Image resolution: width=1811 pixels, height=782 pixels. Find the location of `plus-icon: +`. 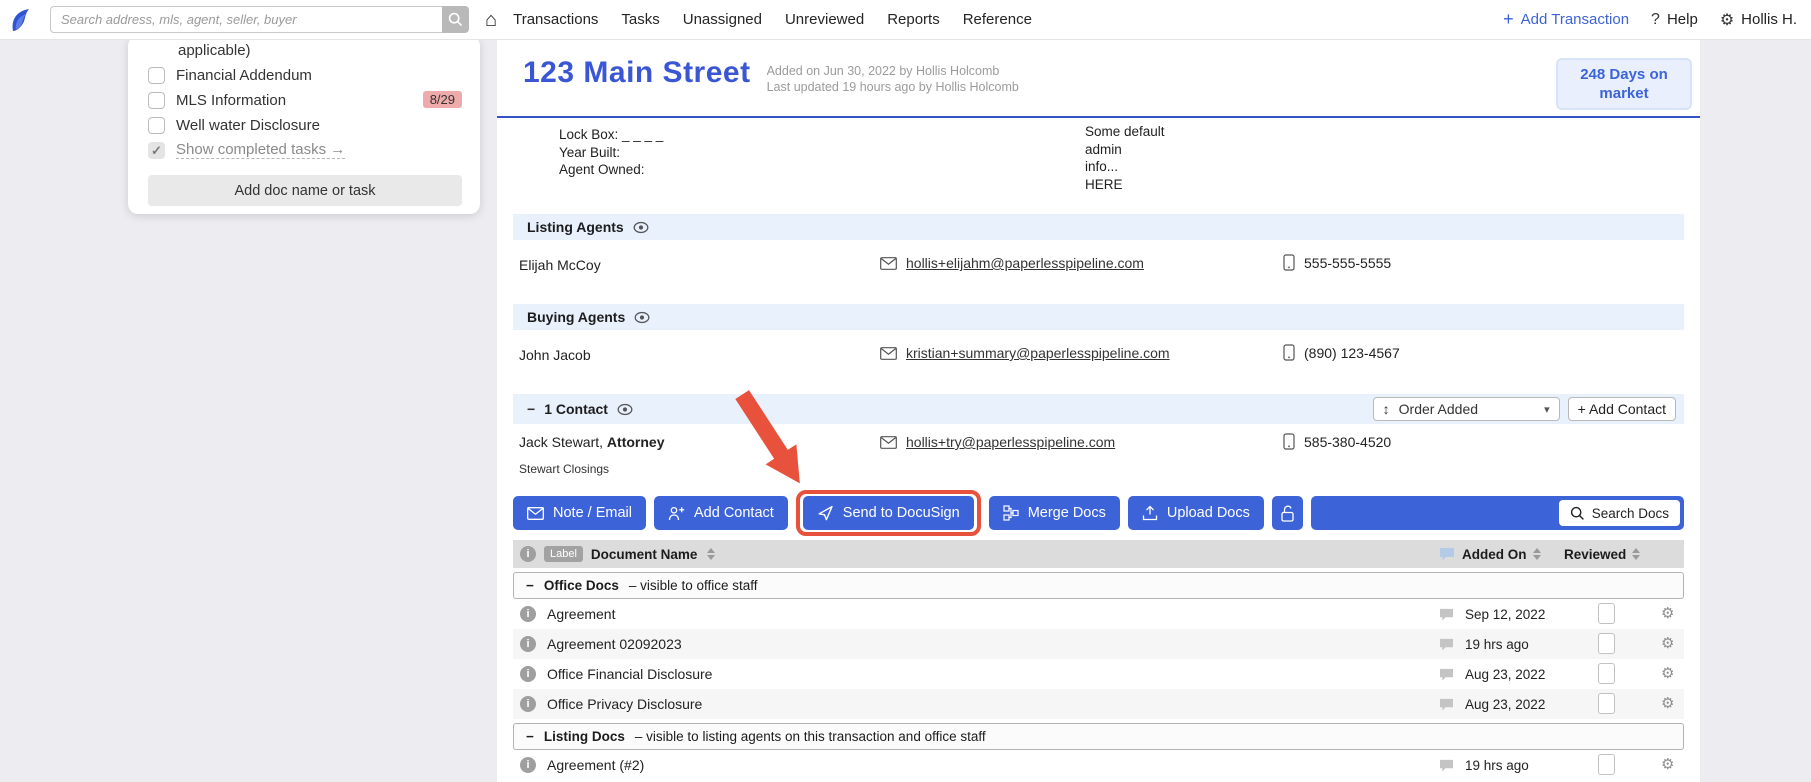

plus-icon: + is located at coordinates (1508, 19).